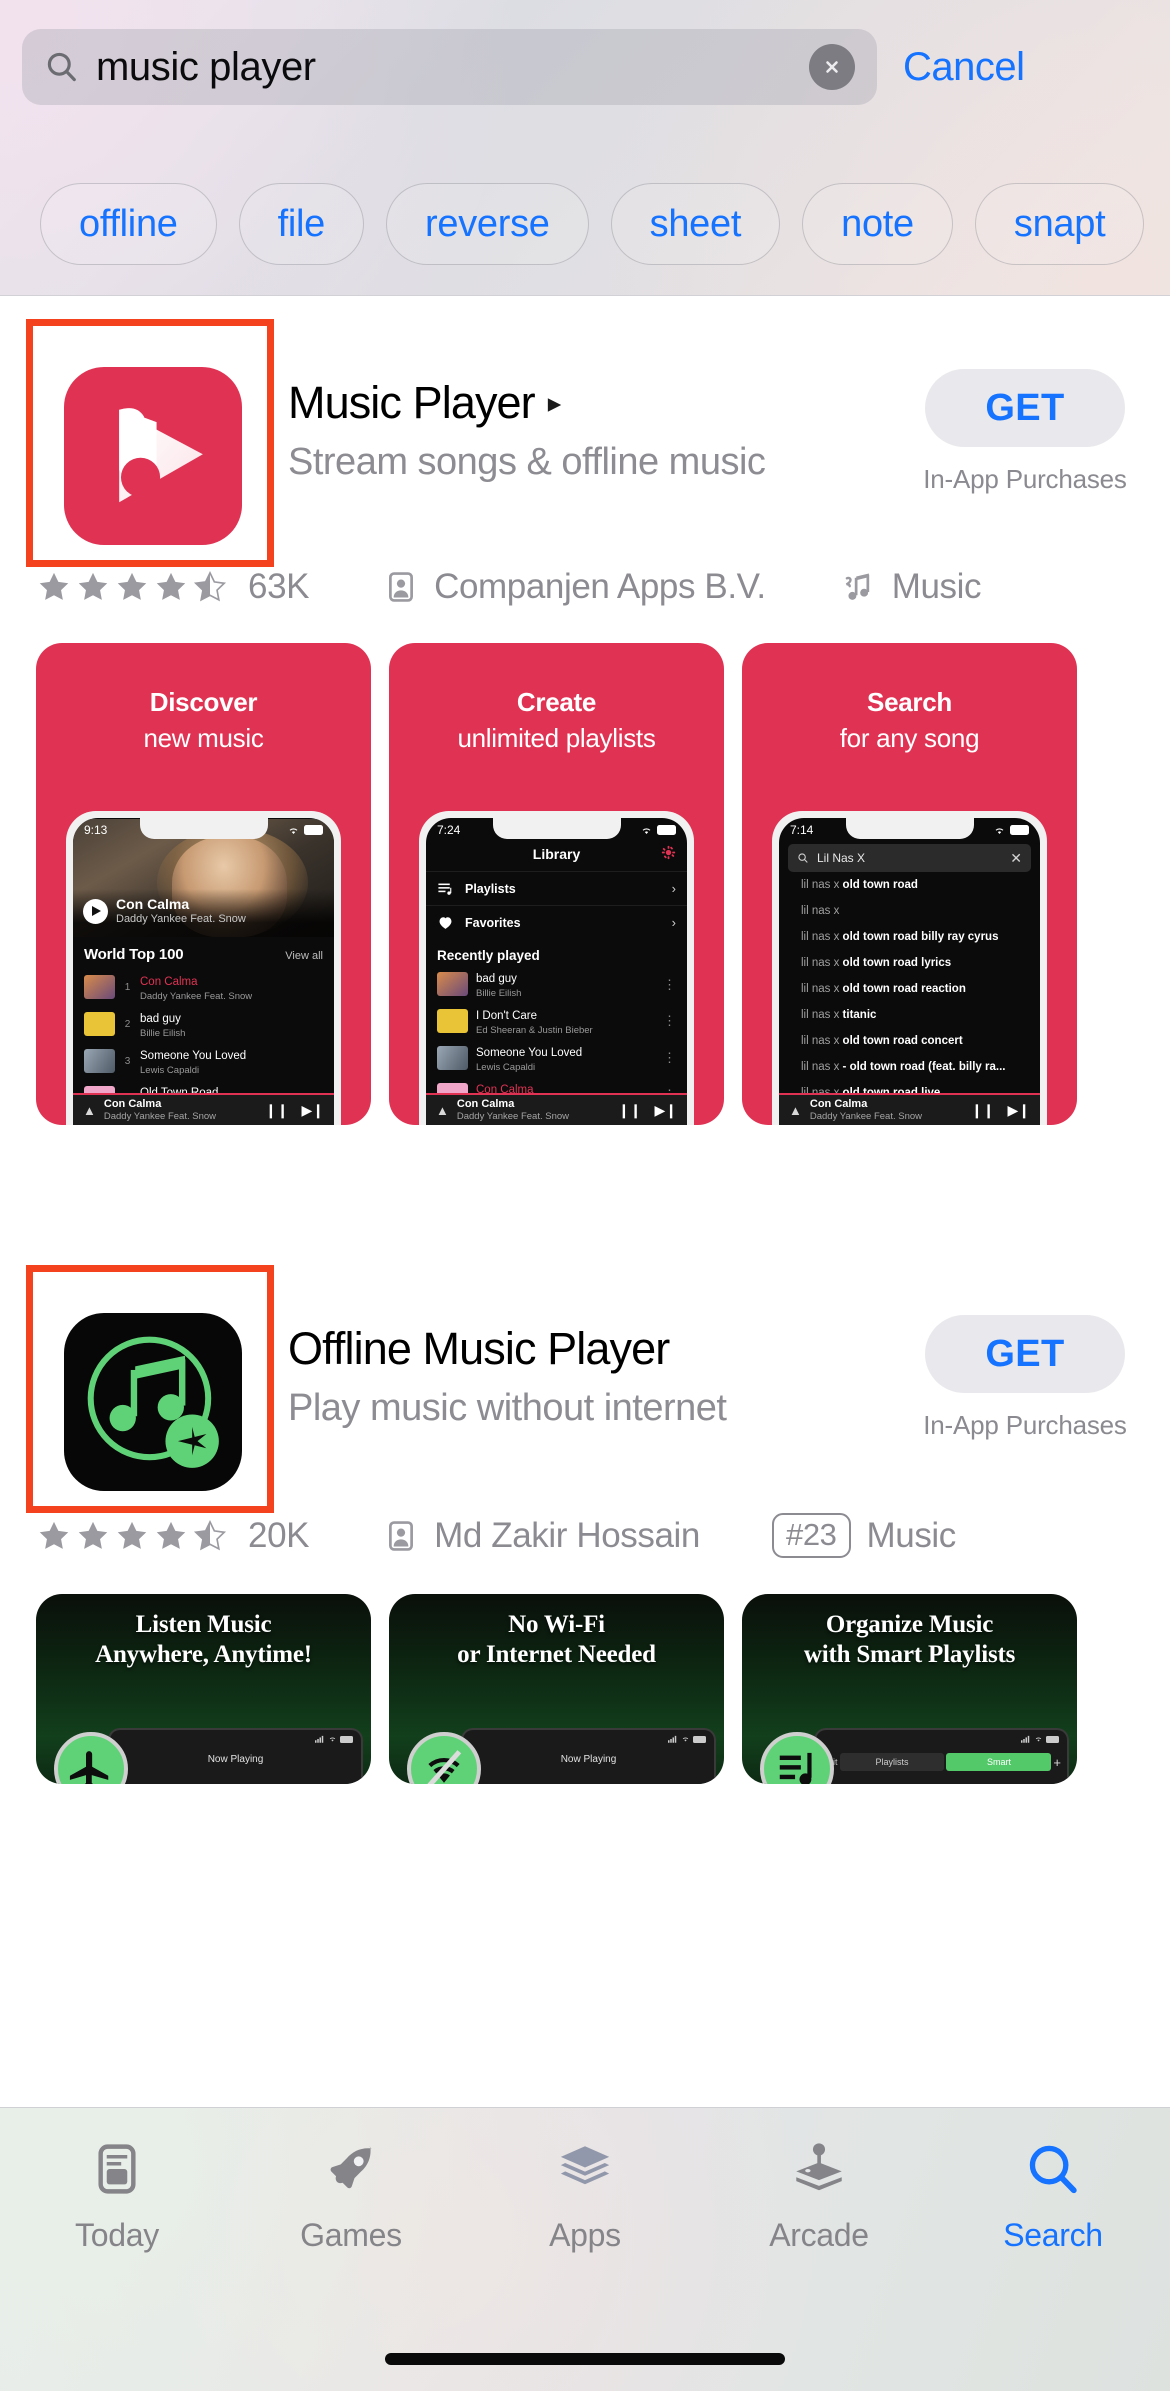  Describe the element at coordinates (832, 67) in the screenshot. I see `clear-search-button` at that location.